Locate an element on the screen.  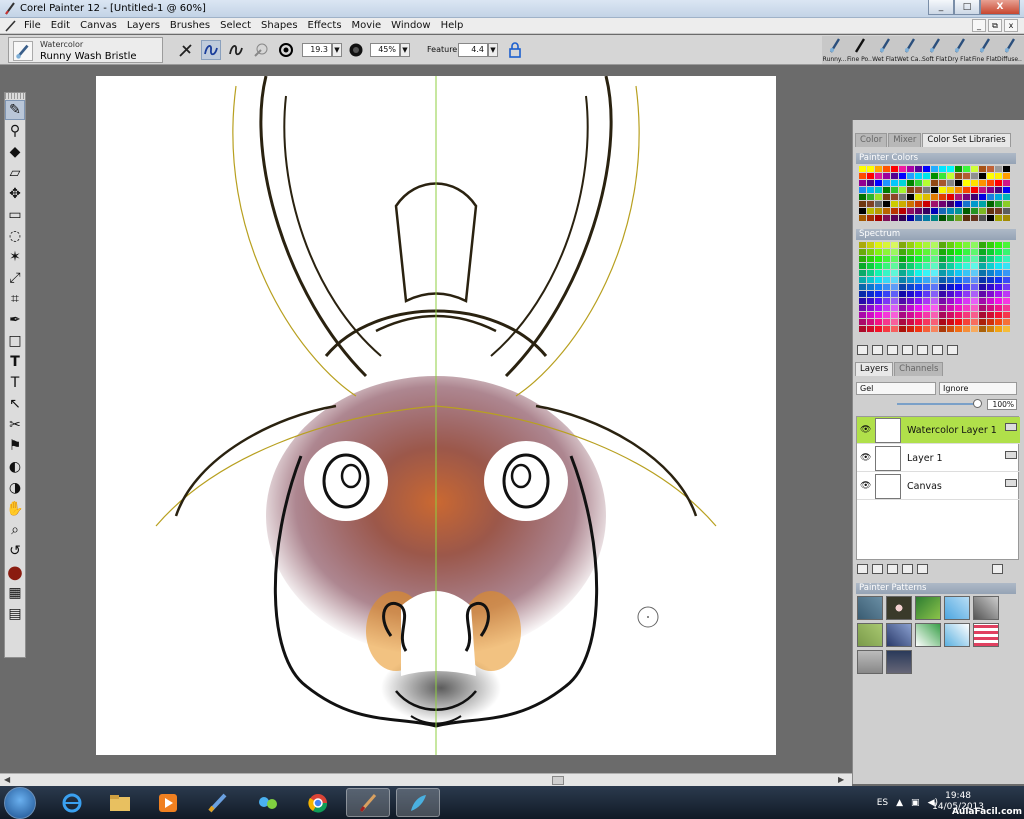
menu-shapes: Shapes is located at coordinates (279, 25).